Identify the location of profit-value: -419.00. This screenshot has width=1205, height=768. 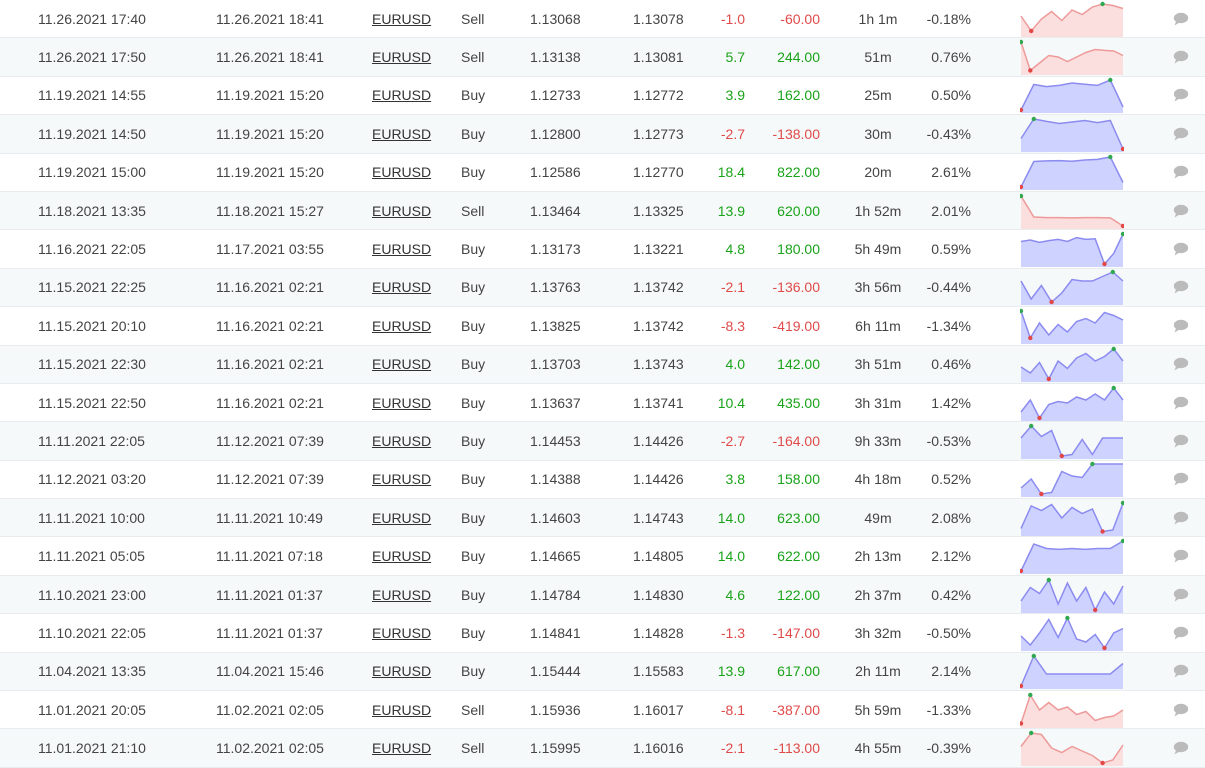
(796, 325).